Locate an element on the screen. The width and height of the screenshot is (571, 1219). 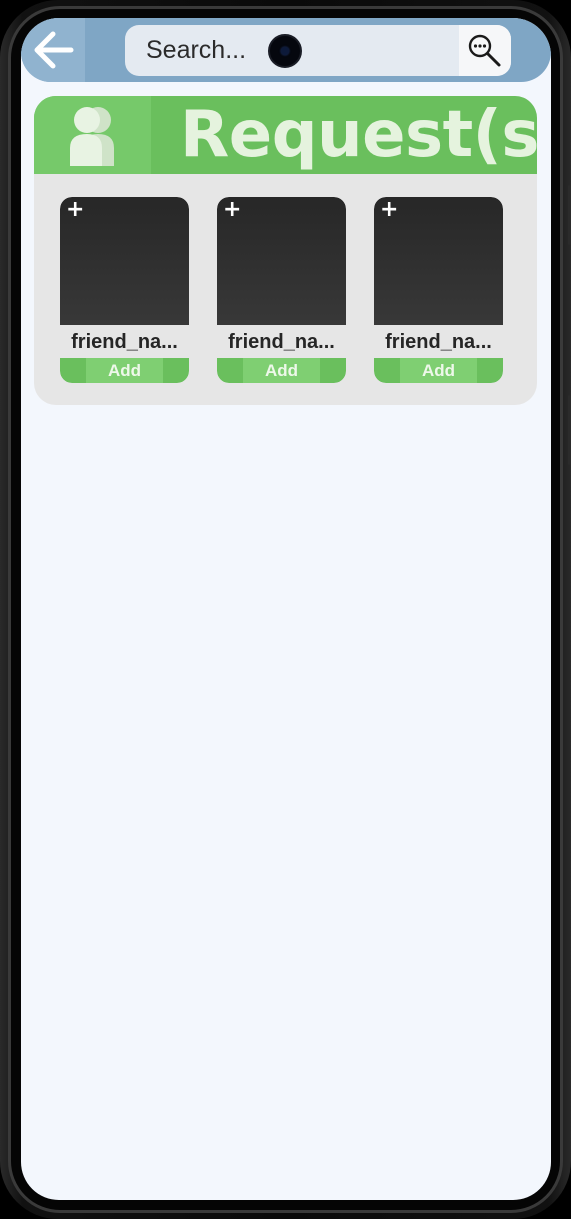
camera-lens is located at coordinates (285, 51).